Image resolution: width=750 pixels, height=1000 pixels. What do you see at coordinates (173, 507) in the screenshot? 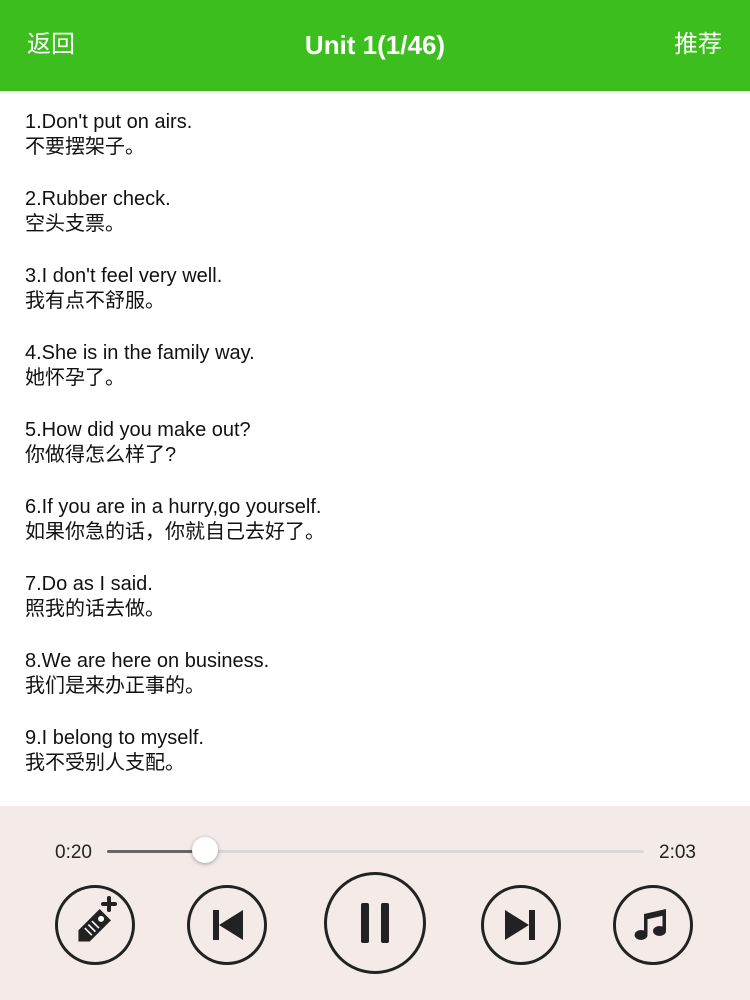
I see `sentence-english: 6.If you are in a hurry,go yourself.` at bounding box center [173, 507].